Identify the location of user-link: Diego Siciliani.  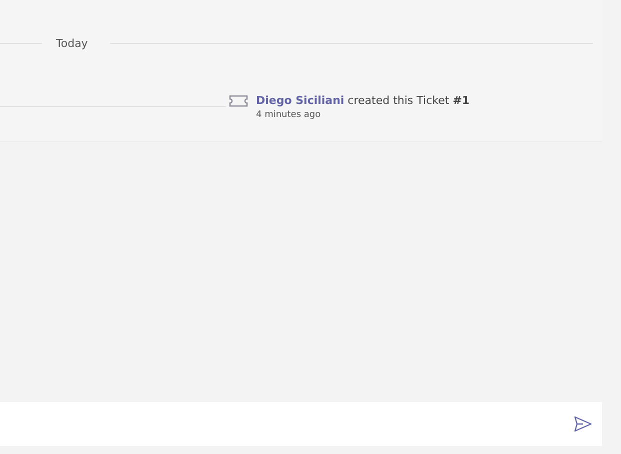
(300, 100).